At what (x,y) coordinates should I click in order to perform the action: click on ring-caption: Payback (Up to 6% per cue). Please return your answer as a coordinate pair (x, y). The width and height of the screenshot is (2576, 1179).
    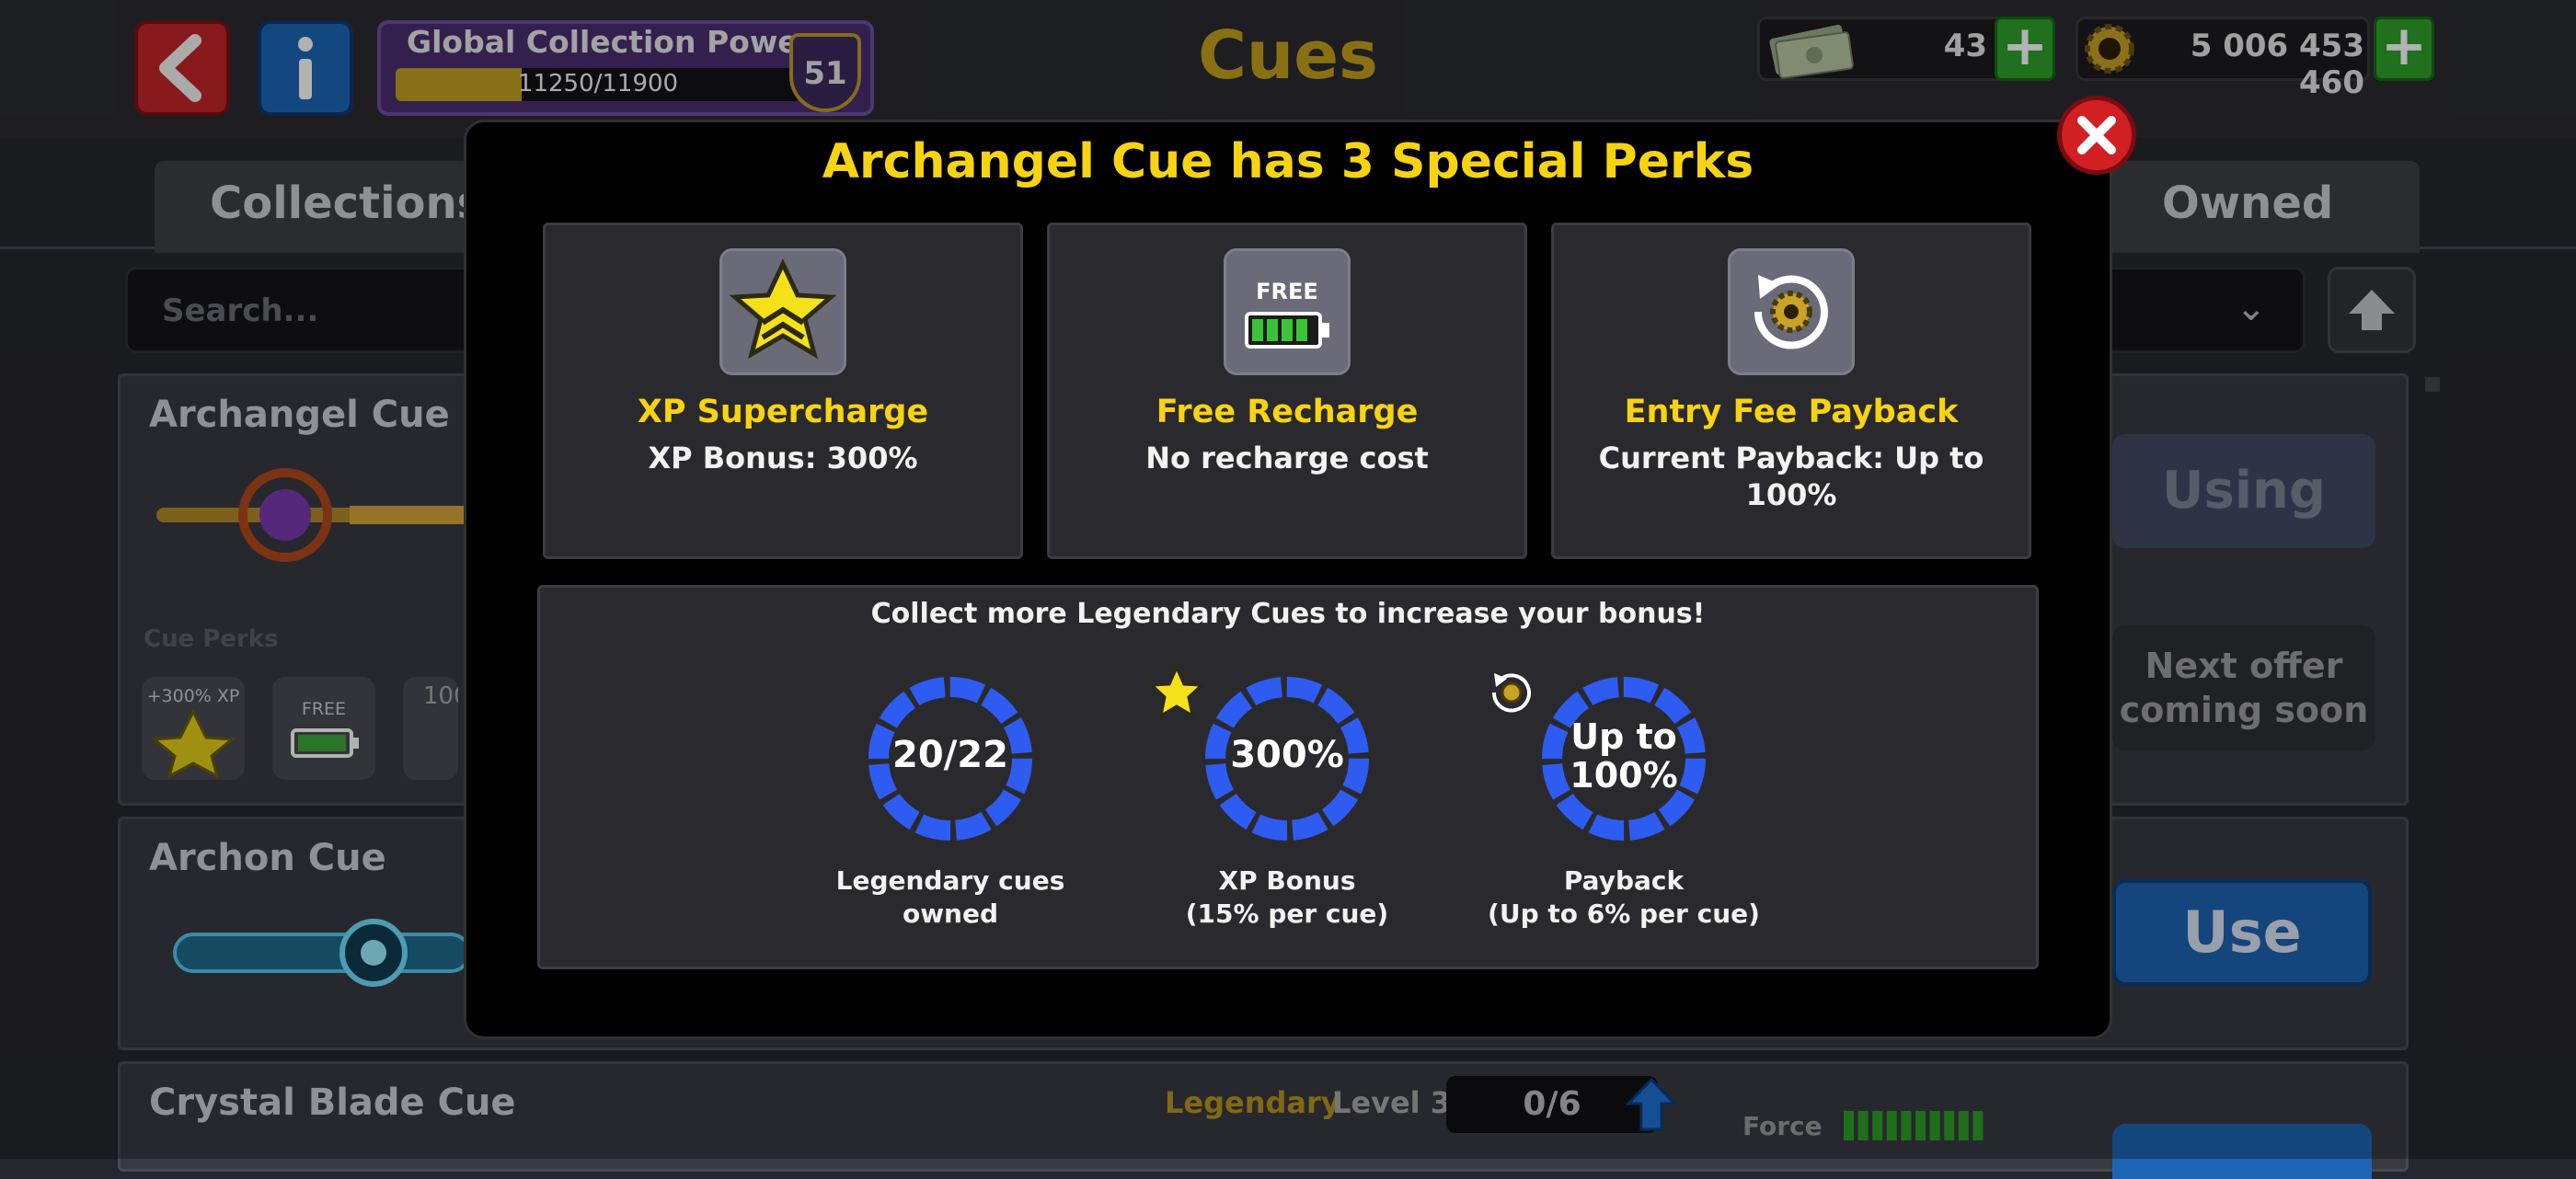
    Looking at the image, I should click on (1624, 897).